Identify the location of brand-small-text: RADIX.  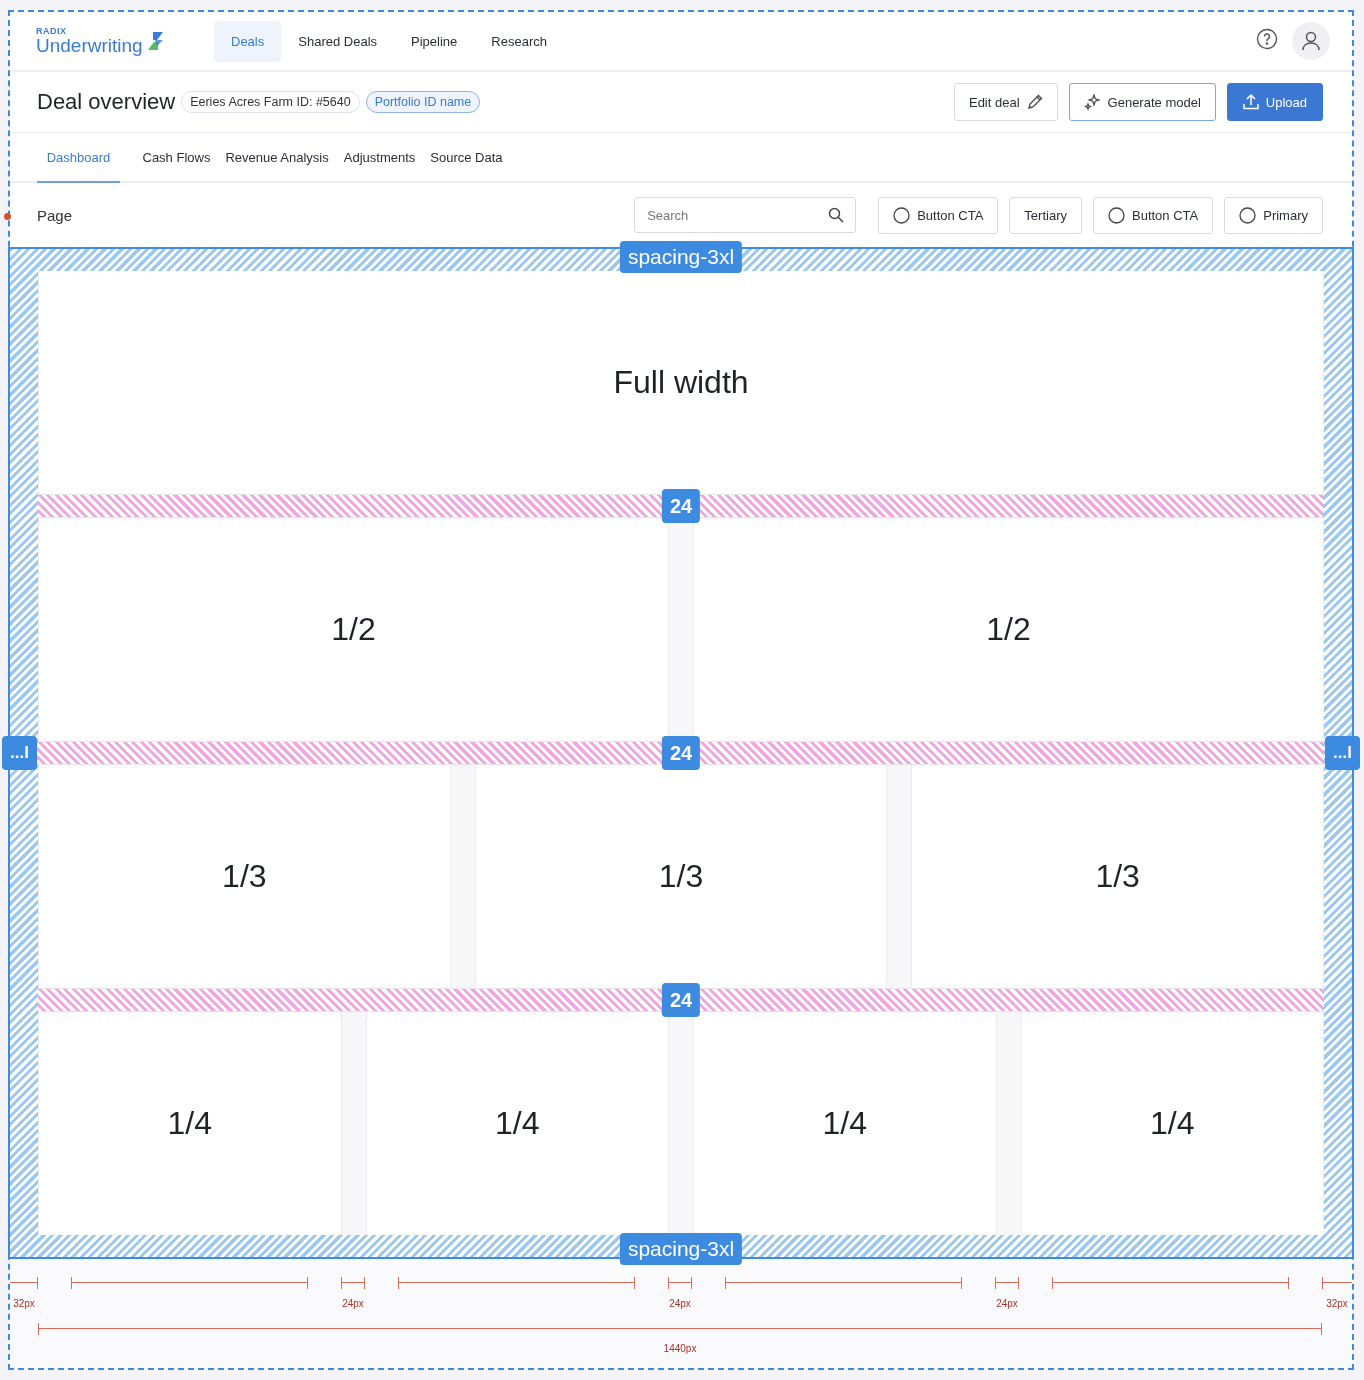
(52, 31).